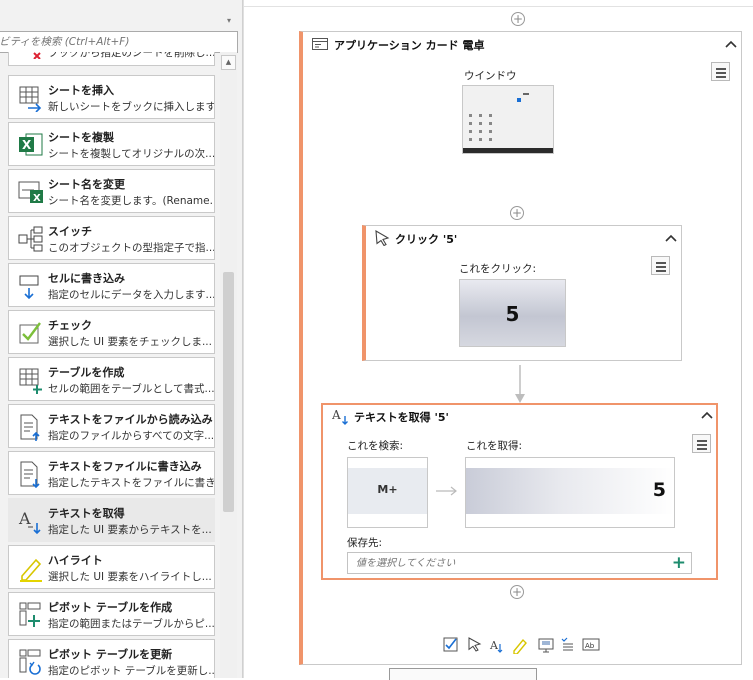 This screenshot has width=753, height=680. What do you see at coordinates (228, 62) in the screenshot?
I see `scroll-up-icon: ▲` at bounding box center [228, 62].